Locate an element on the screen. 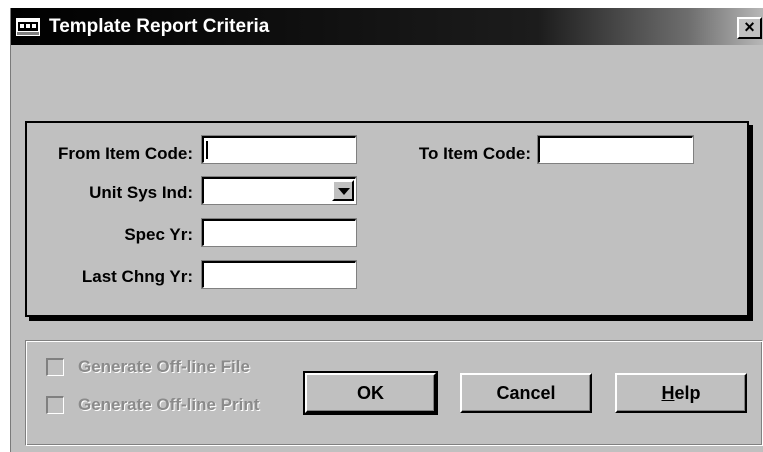 This screenshot has width=763, height=452. close-button: × is located at coordinates (749, 28).